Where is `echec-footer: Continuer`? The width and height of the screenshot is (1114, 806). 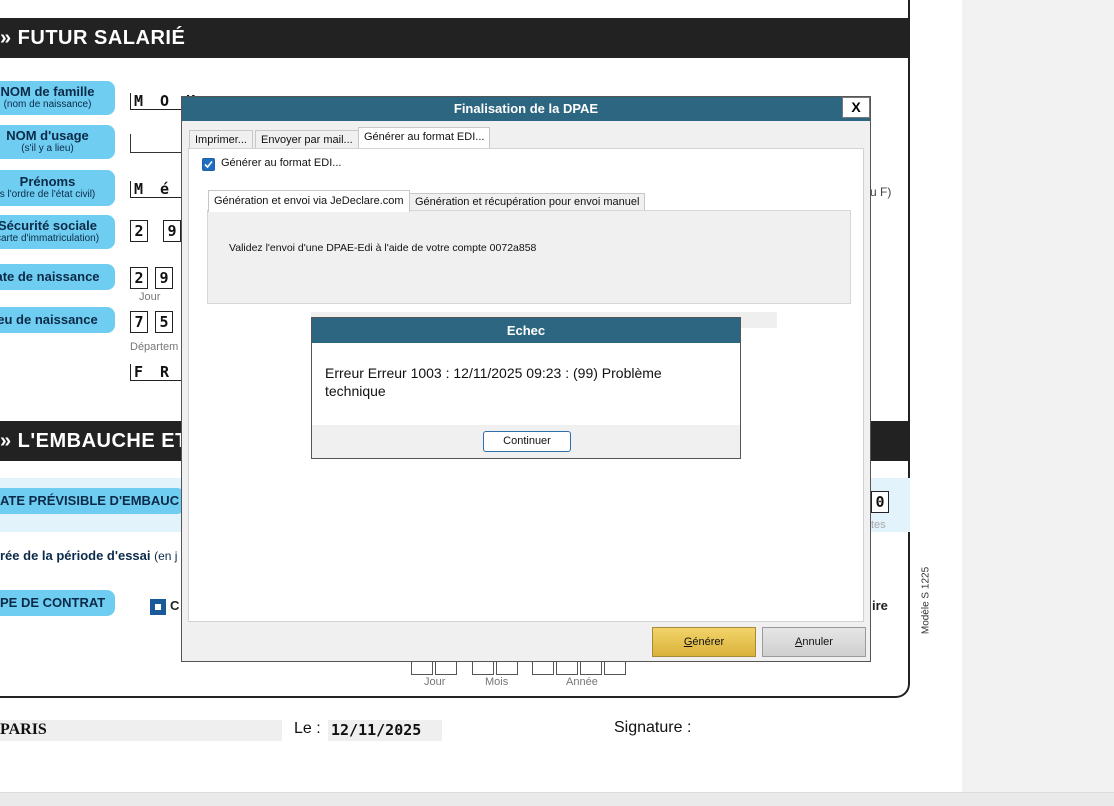
echec-footer: Continuer is located at coordinates (526, 441).